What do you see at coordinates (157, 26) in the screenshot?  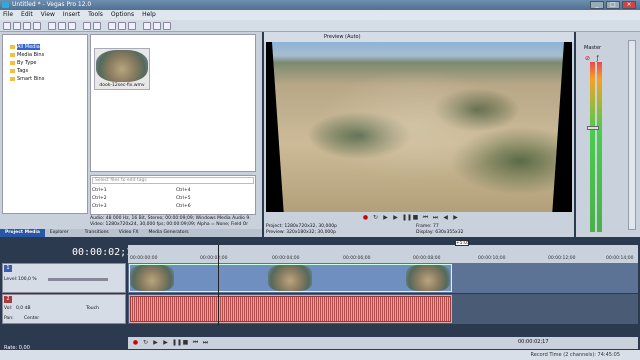 I see `auto-ripple-icon` at bounding box center [157, 26].